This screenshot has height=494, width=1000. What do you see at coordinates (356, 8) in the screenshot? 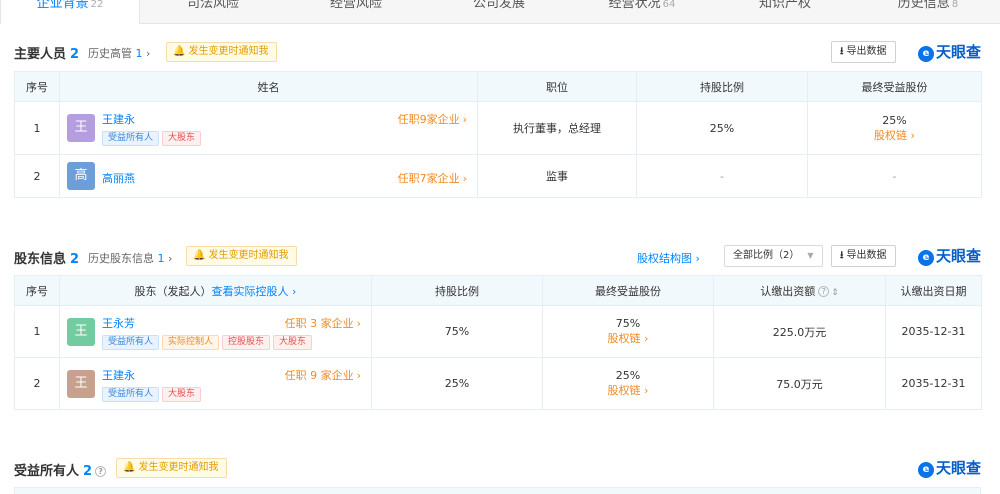
I see `tab-business-risk: 经营风险` at bounding box center [356, 8].